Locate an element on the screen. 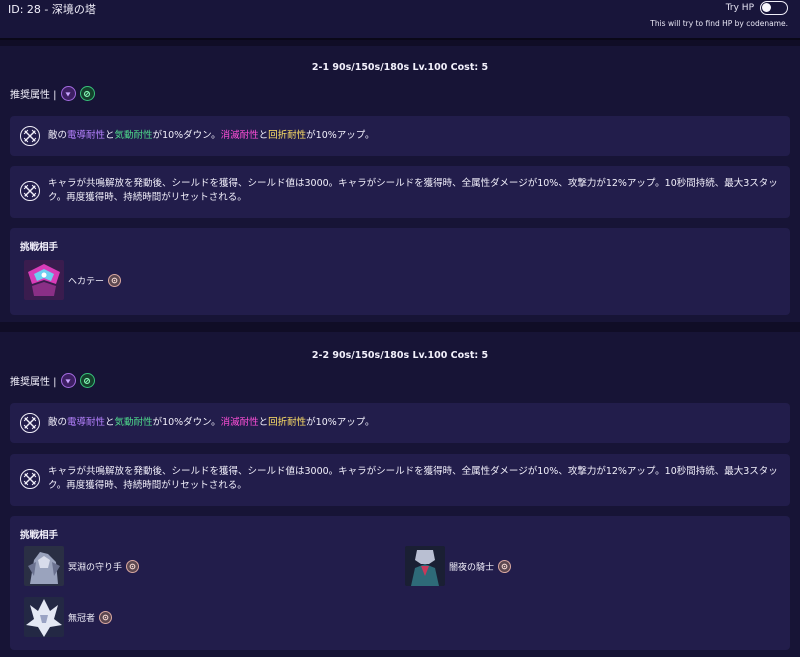  opponent-item: 冥淵の守り手 is located at coordinates (82, 566).